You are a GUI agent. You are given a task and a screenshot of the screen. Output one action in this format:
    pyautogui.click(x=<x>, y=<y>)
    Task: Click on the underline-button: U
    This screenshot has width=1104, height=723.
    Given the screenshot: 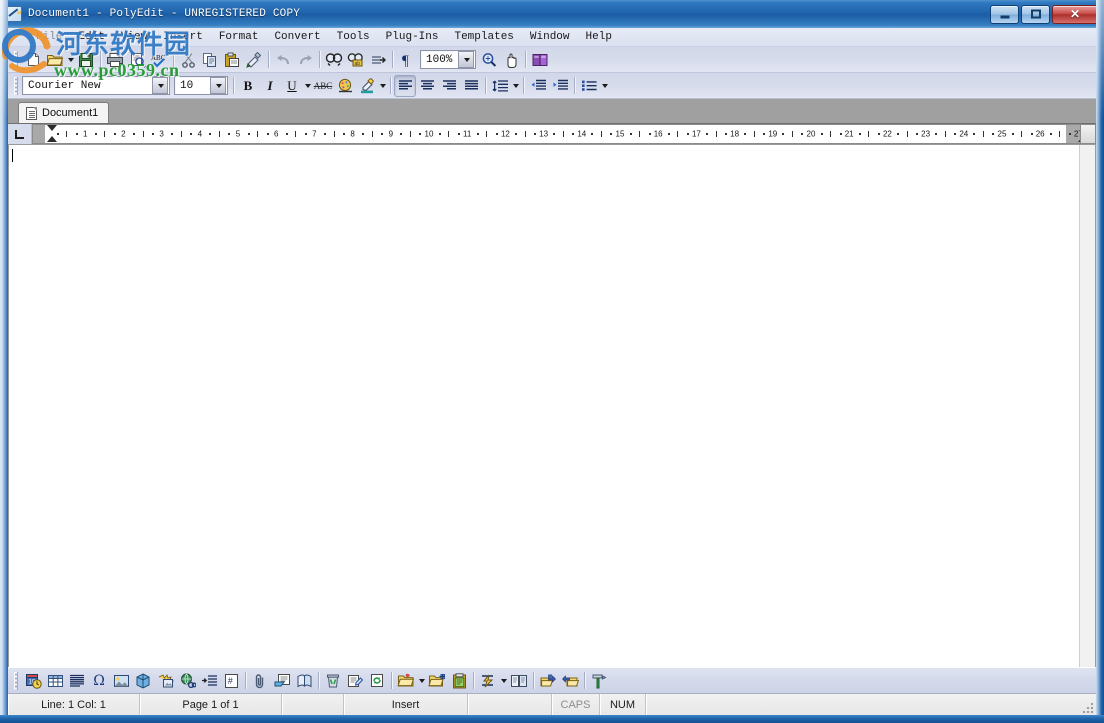 What is the action you would take?
    pyautogui.click(x=292, y=86)
    